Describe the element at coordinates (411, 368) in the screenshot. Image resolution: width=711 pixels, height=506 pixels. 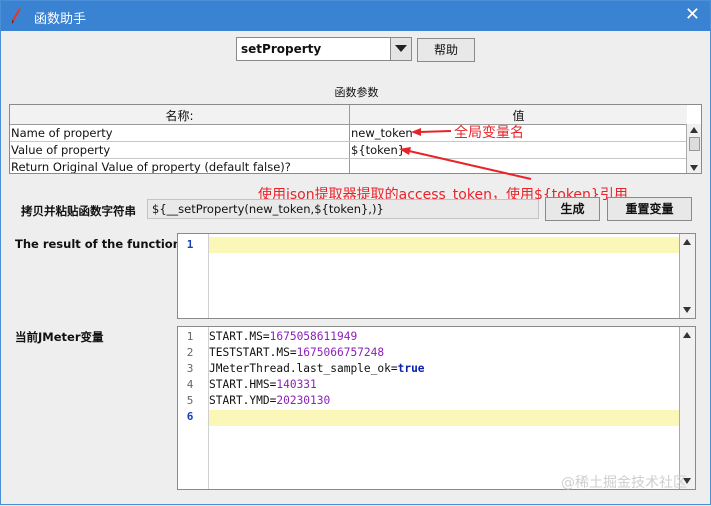
I see `var-value: true` at that location.